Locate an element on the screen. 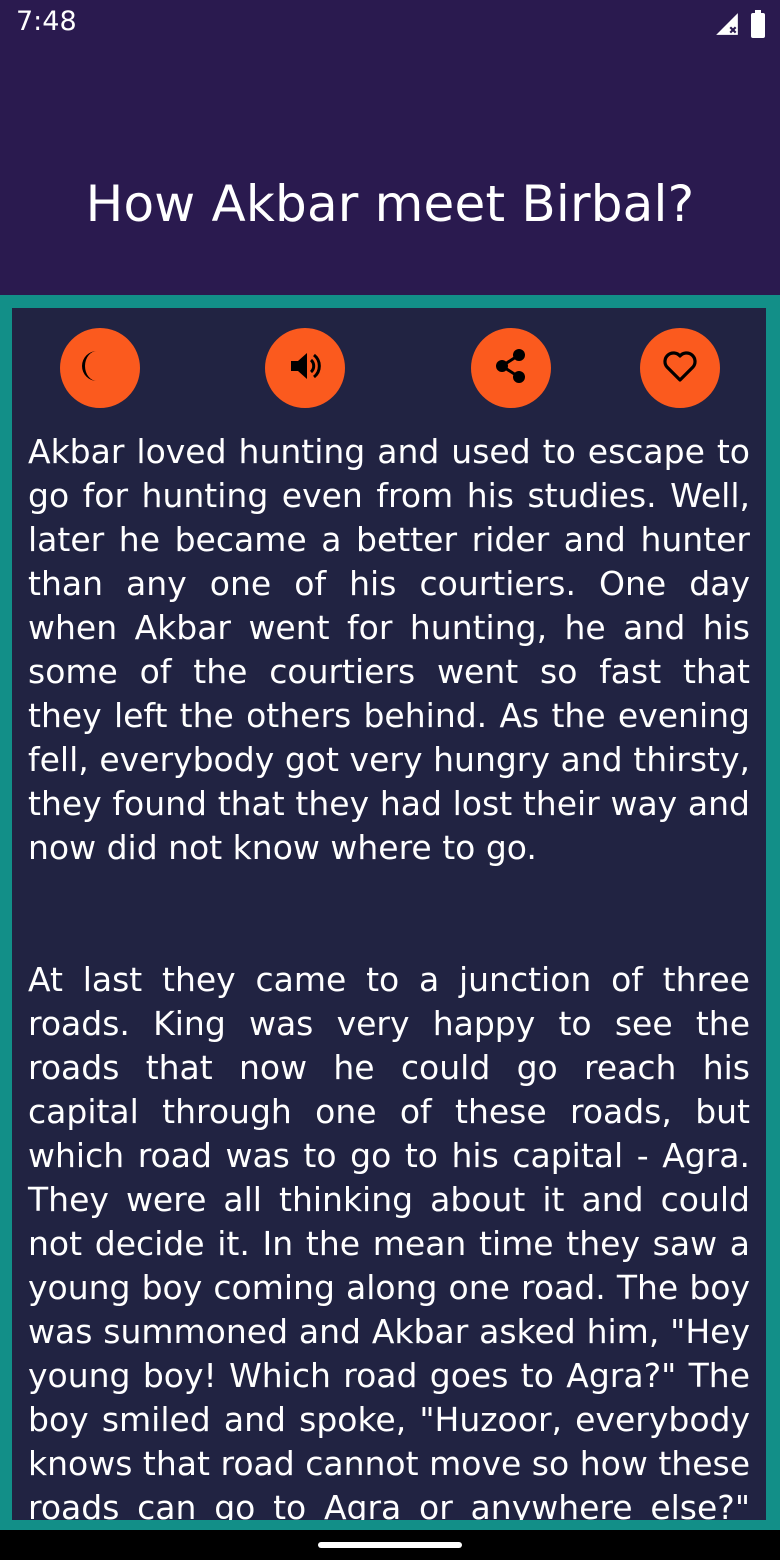 Image resolution: width=780 pixels, height=1560 pixels. home-handle is located at coordinates (390, 1545).